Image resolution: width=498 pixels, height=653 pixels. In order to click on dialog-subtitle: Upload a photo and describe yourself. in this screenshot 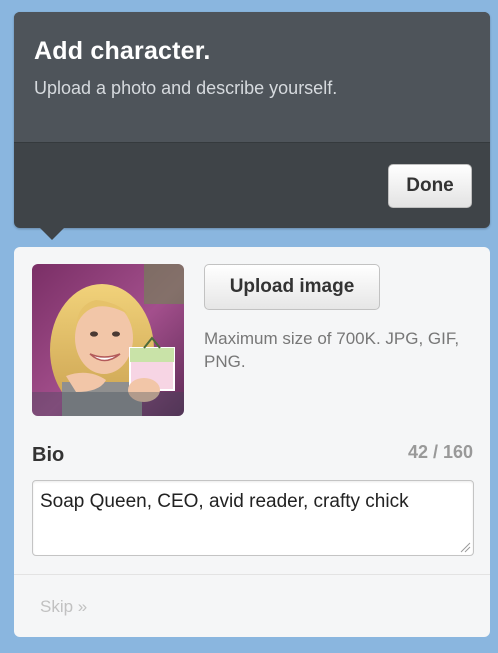, I will do `click(186, 88)`.